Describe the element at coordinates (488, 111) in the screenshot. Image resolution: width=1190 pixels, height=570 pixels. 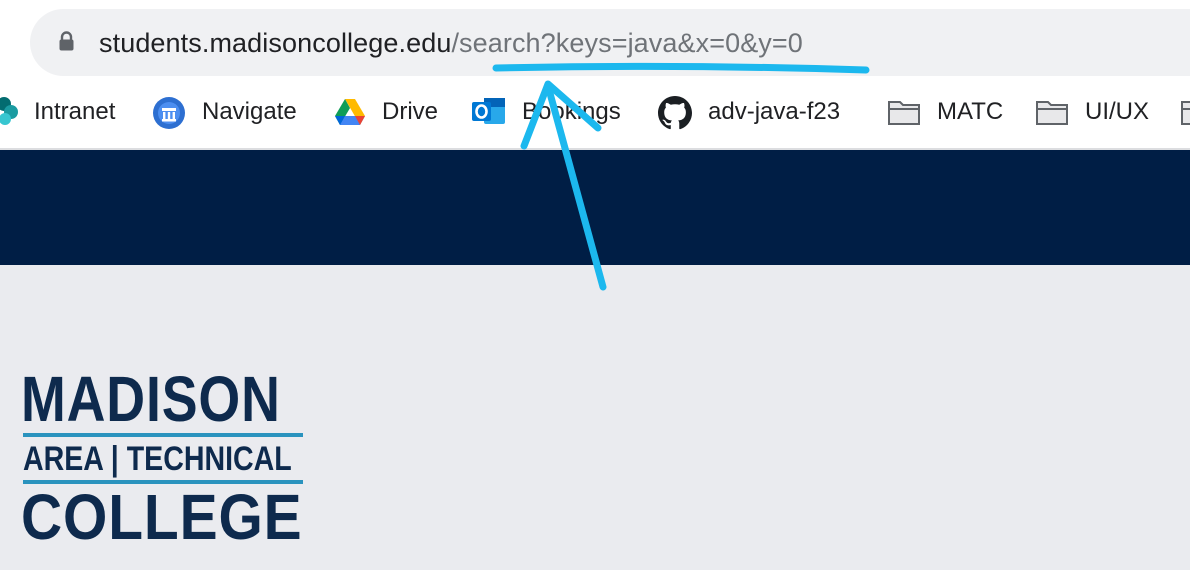
I see `outlook-icon` at that location.